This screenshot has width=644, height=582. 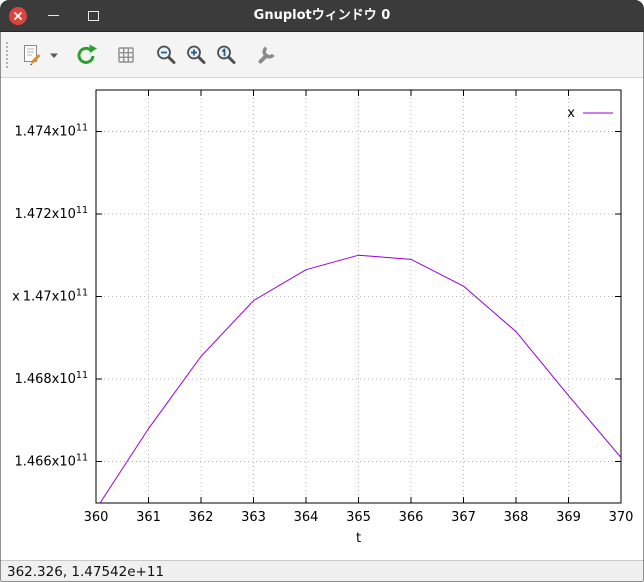 I want to click on zoom-in-icon, so click(x=196, y=54).